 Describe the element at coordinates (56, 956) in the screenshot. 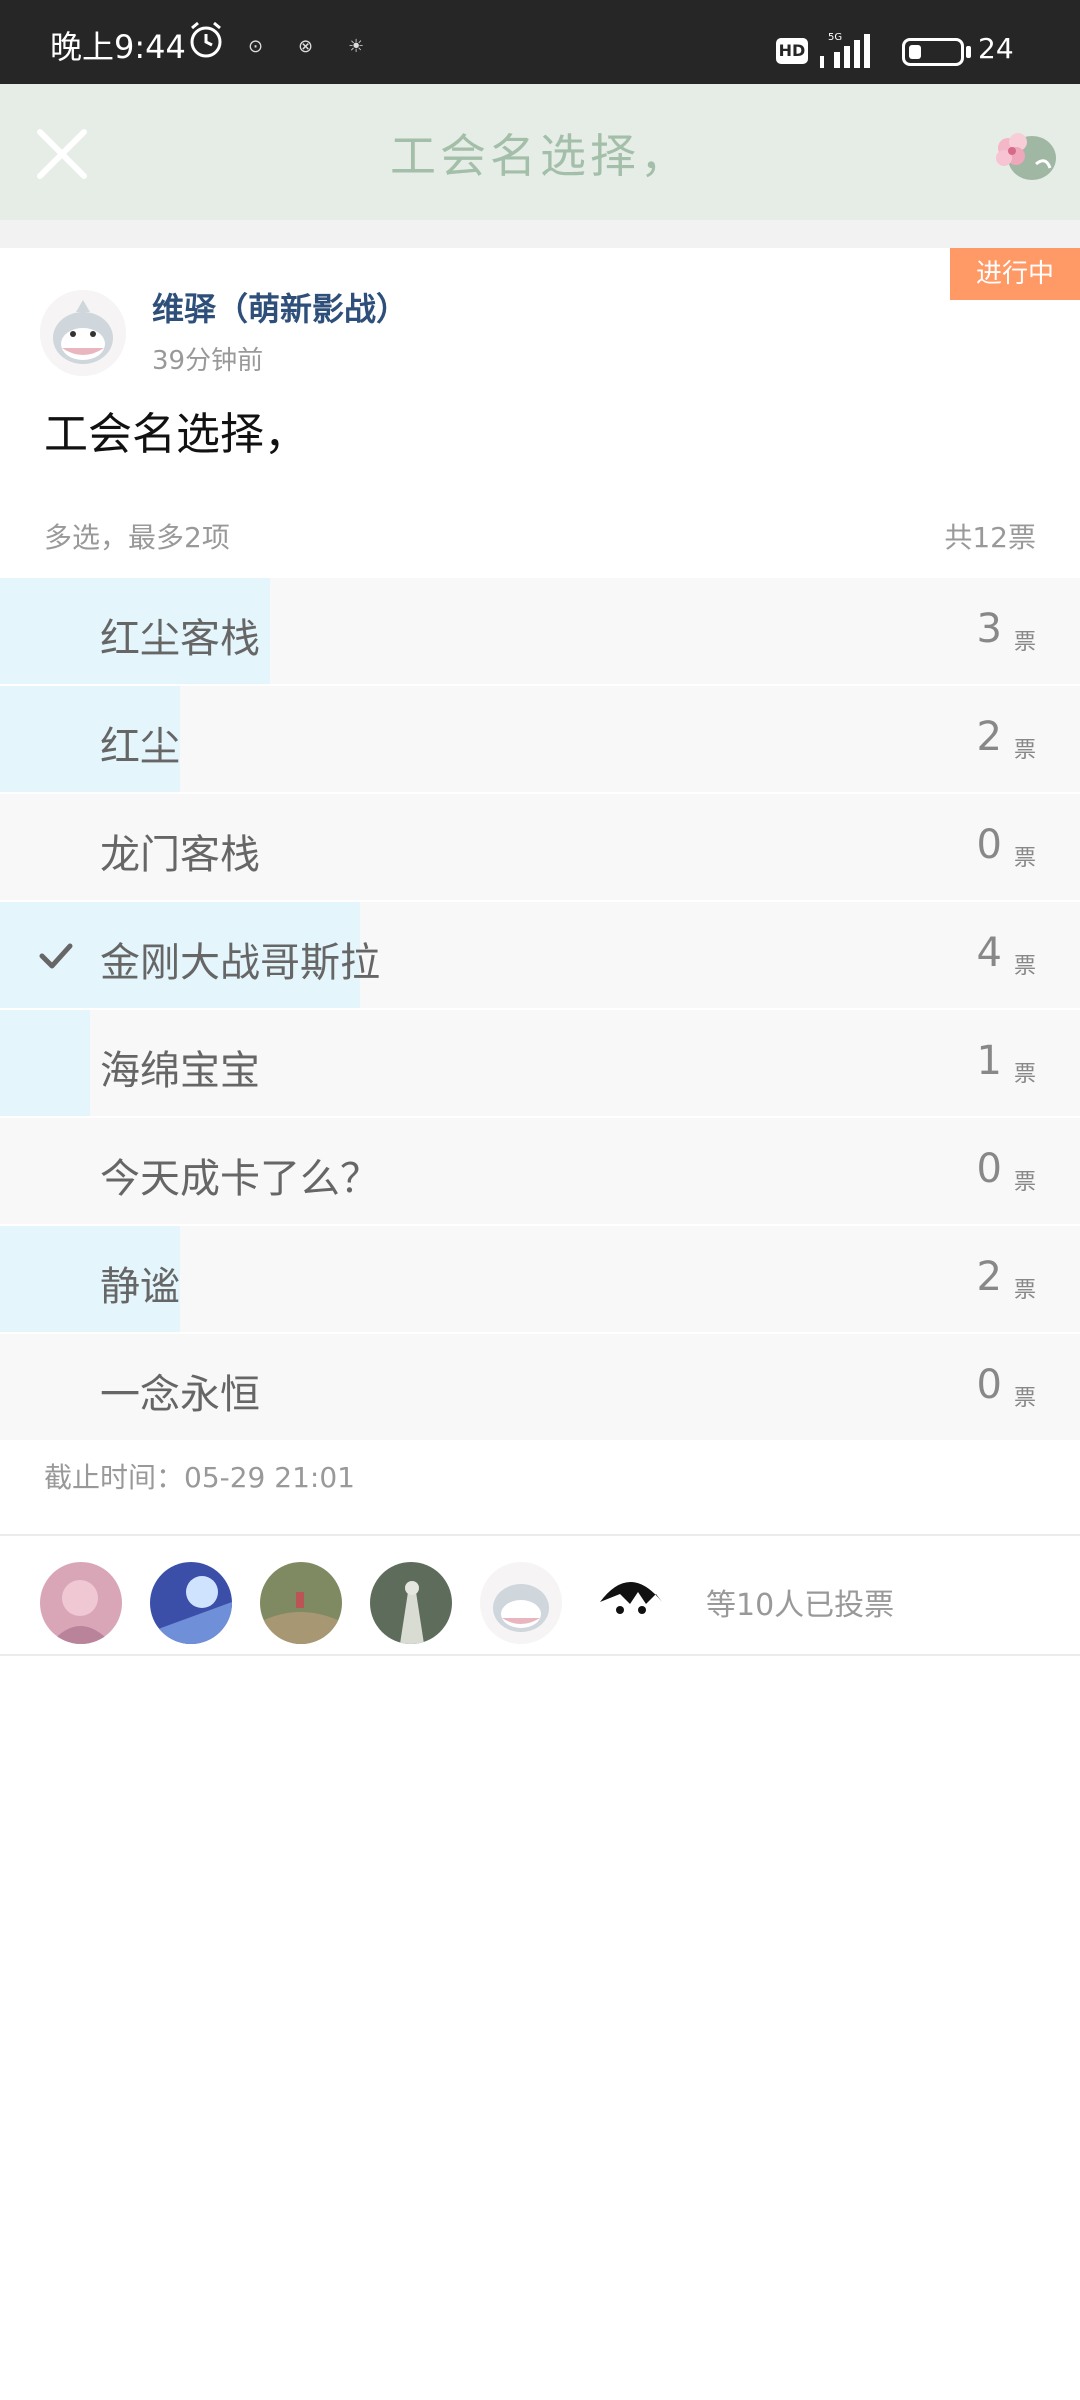

I see `check-icon` at that location.